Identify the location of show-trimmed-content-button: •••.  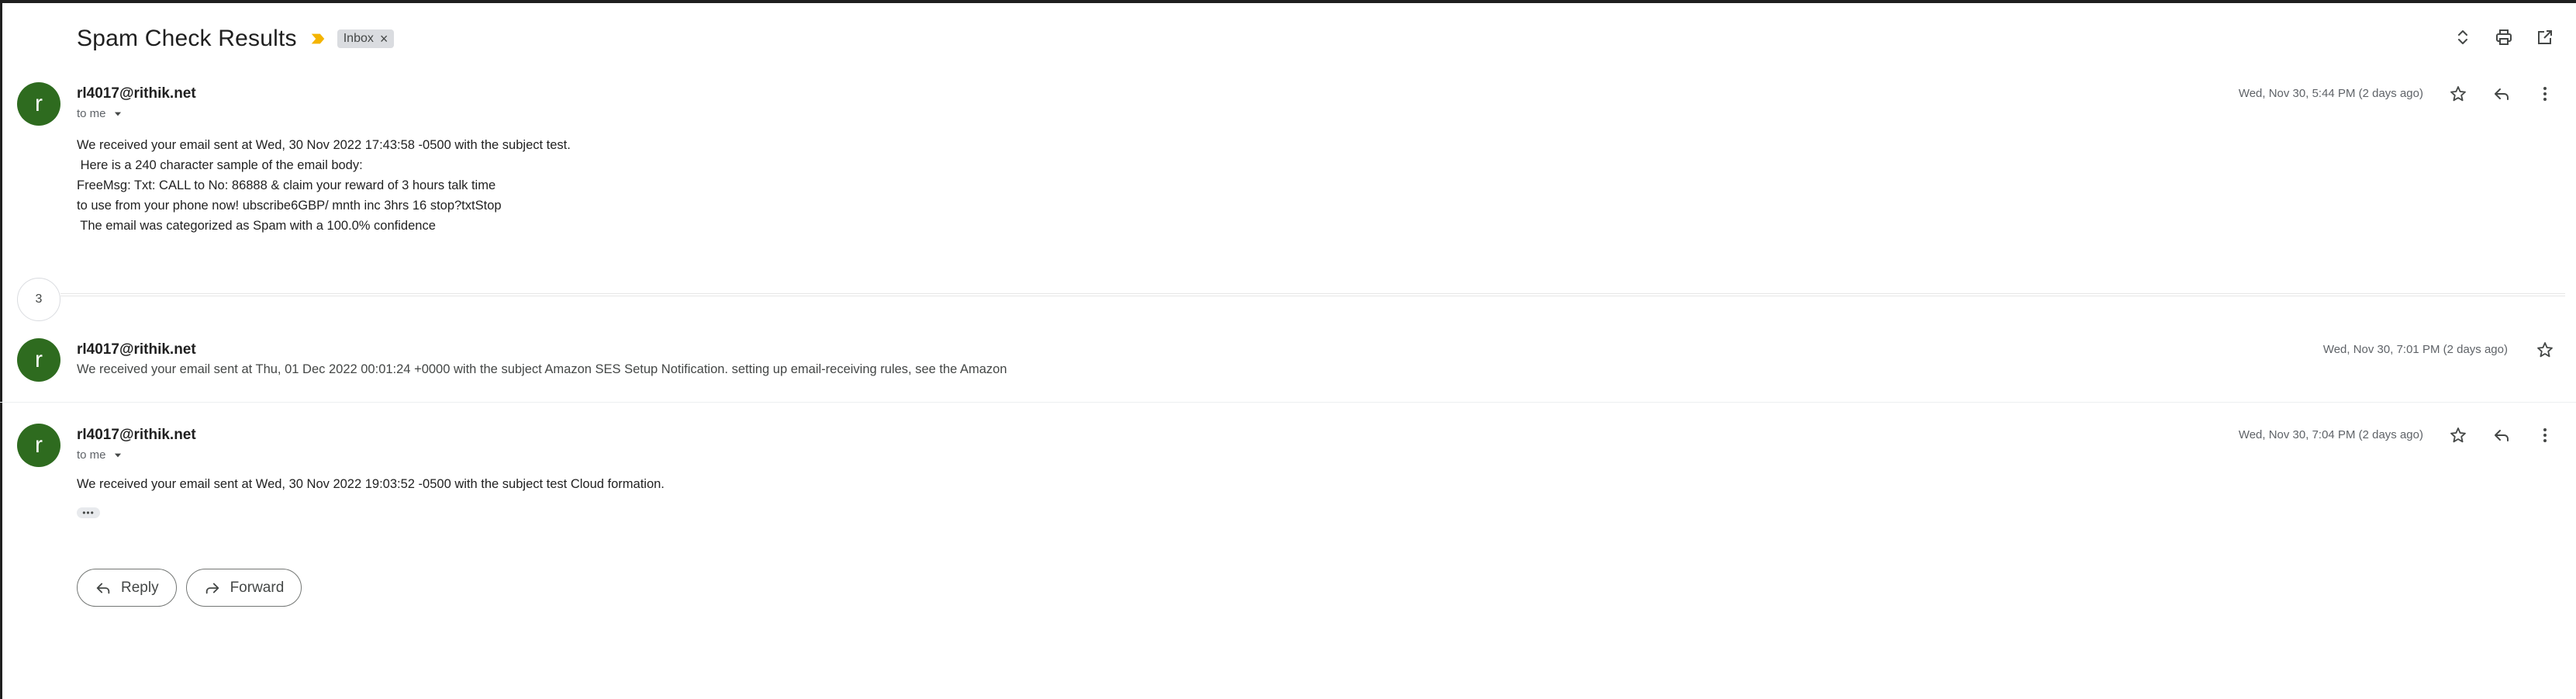
(88, 512).